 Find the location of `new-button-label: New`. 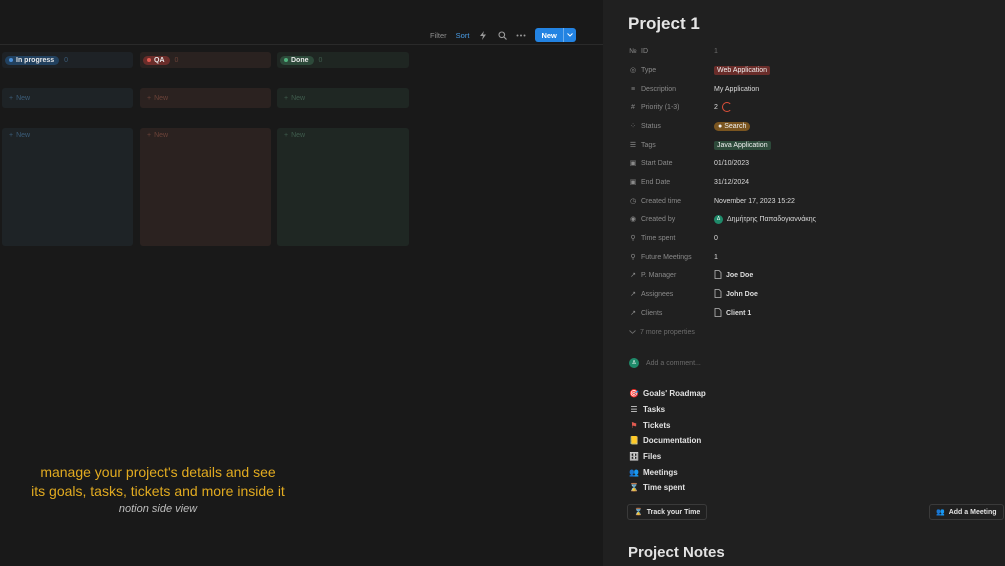

new-button-label: New is located at coordinates (549, 35).